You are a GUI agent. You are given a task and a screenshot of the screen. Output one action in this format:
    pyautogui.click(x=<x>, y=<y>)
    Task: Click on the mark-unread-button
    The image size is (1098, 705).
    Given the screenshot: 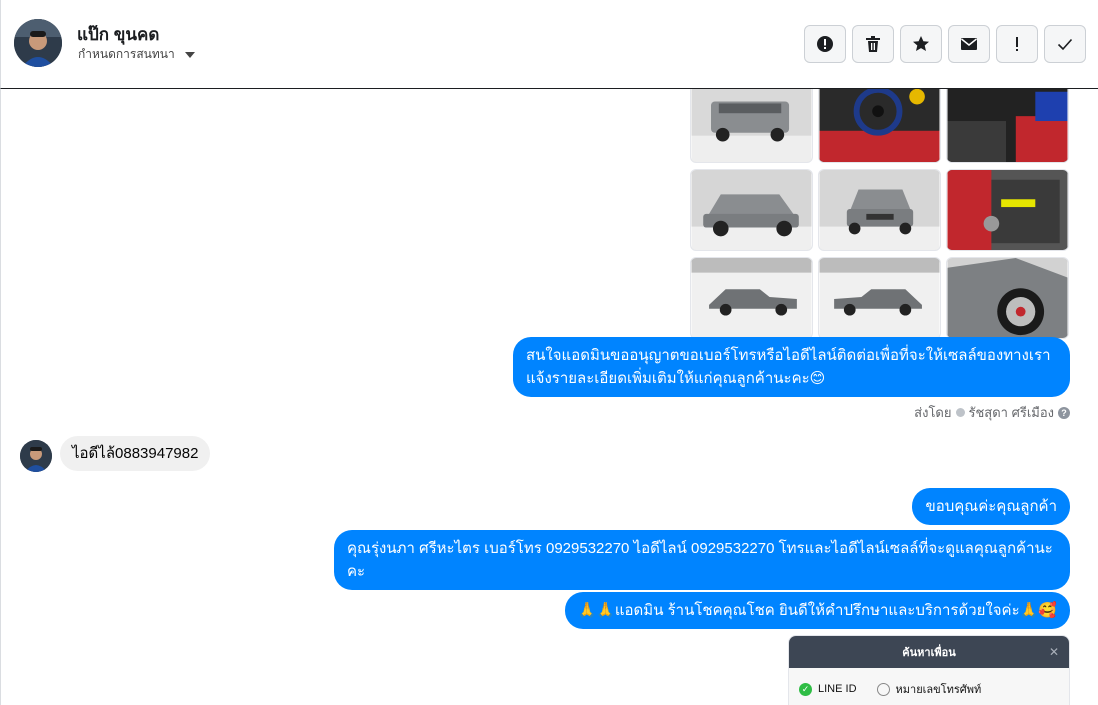 What is the action you would take?
    pyautogui.click(x=969, y=44)
    